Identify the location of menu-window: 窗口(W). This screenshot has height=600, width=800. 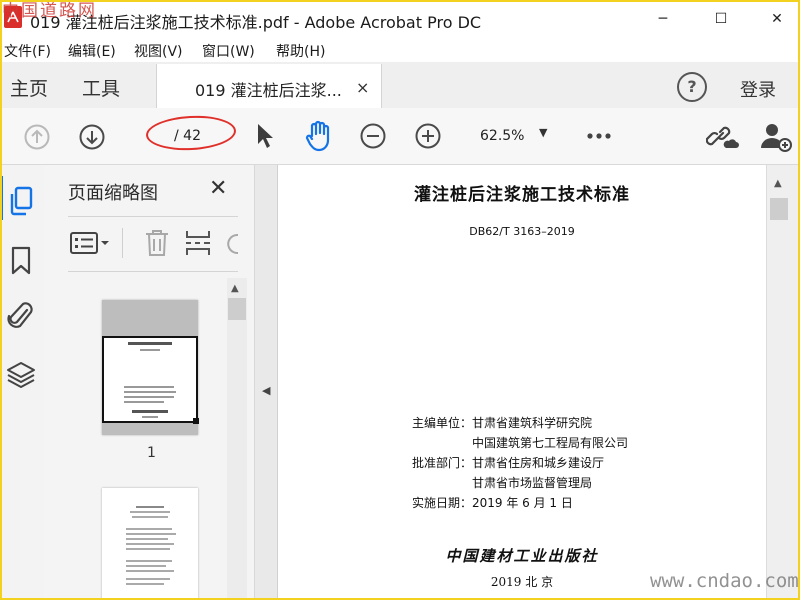
(228, 51).